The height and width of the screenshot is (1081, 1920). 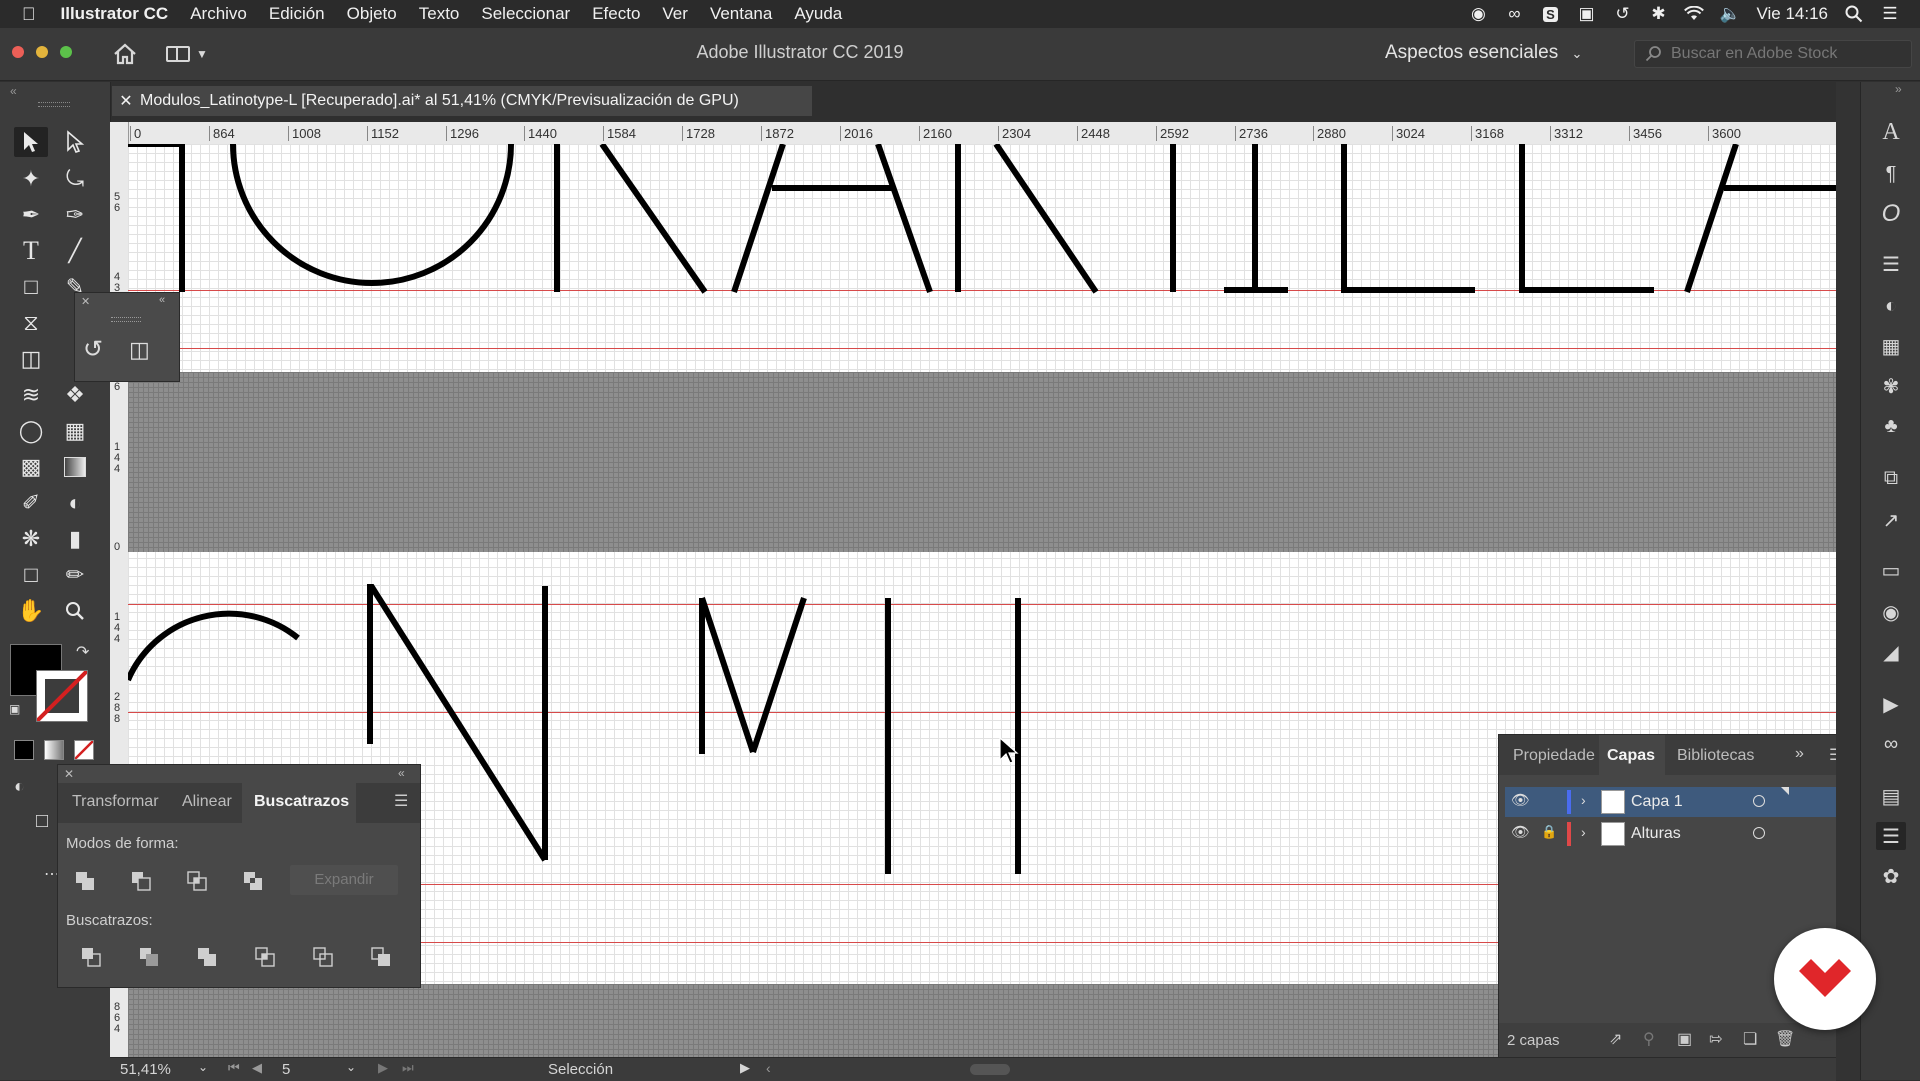 I want to click on previous-artboard-icon: ◀, so click(x=257, y=1068).